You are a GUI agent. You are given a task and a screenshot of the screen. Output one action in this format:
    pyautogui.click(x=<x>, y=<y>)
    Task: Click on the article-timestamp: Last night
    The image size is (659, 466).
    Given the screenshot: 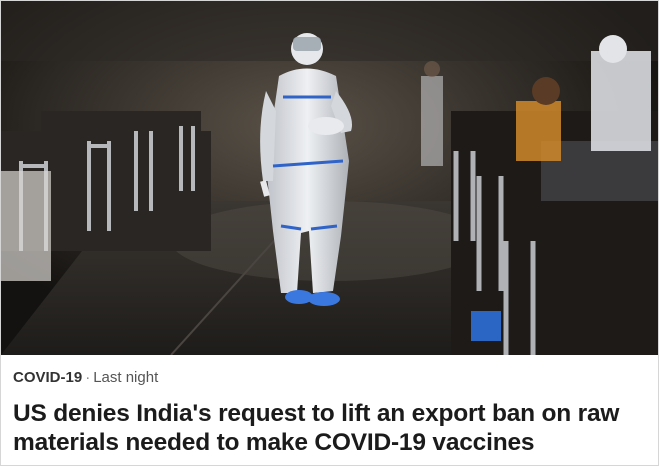 What is the action you would take?
    pyautogui.click(x=126, y=377)
    